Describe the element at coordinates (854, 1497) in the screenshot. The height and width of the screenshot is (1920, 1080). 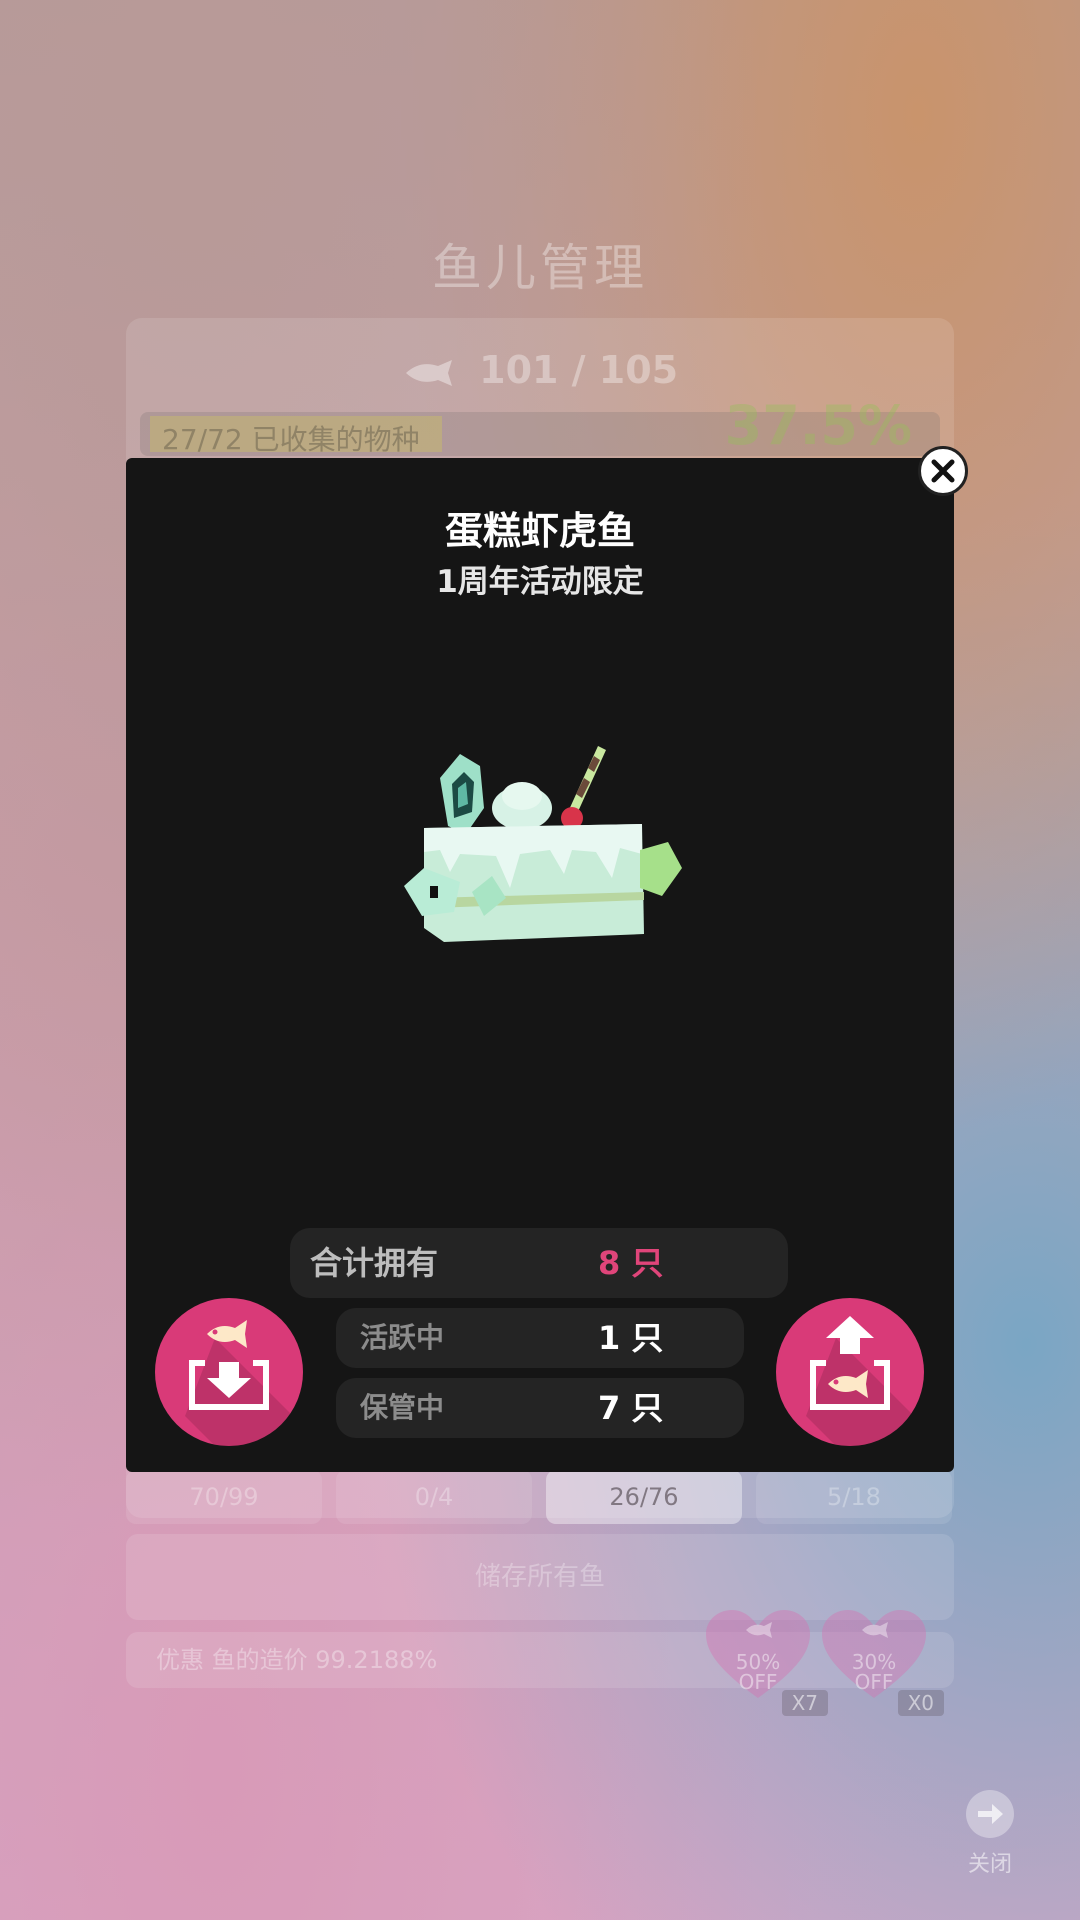
I see `tab-4: 5/18` at that location.